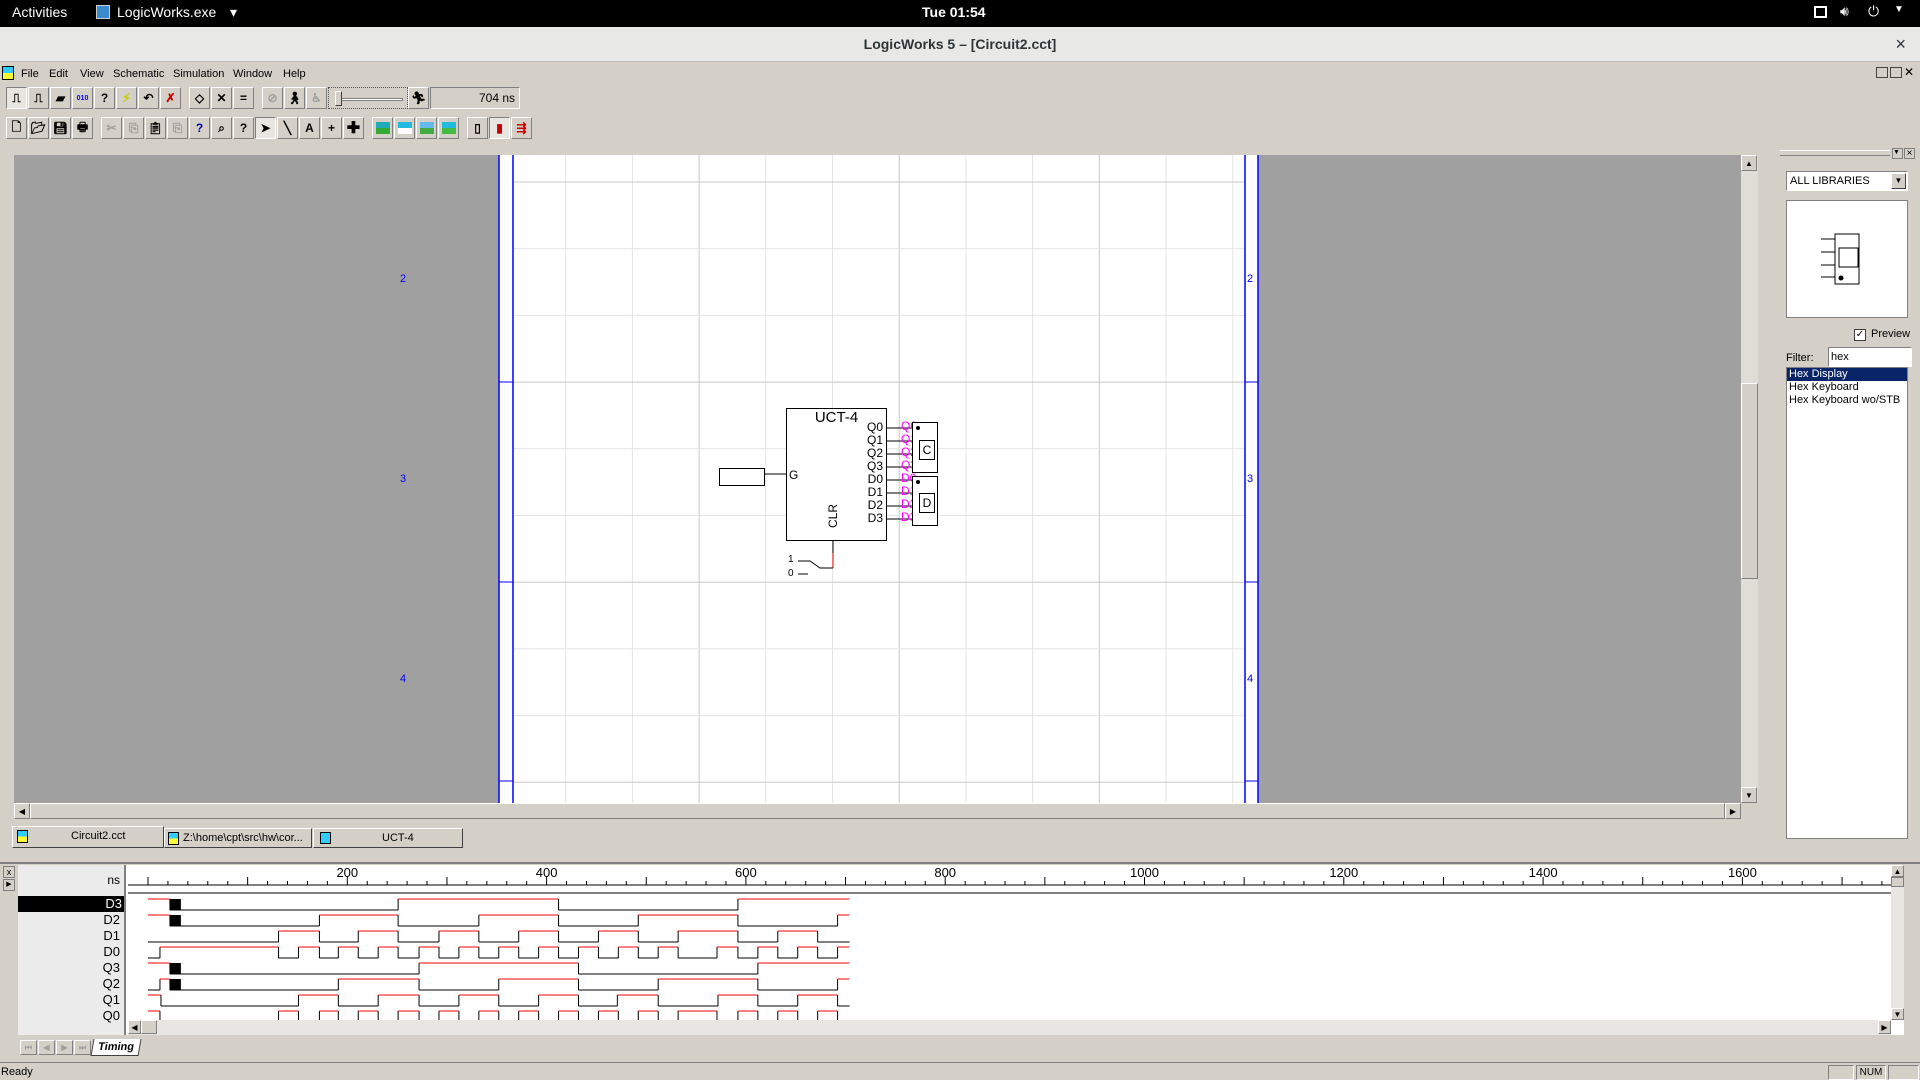 The image size is (1920, 1080). Describe the element at coordinates (1847, 181) in the screenshot. I see `library-select: ALL LIBRARIES ▼` at that location.